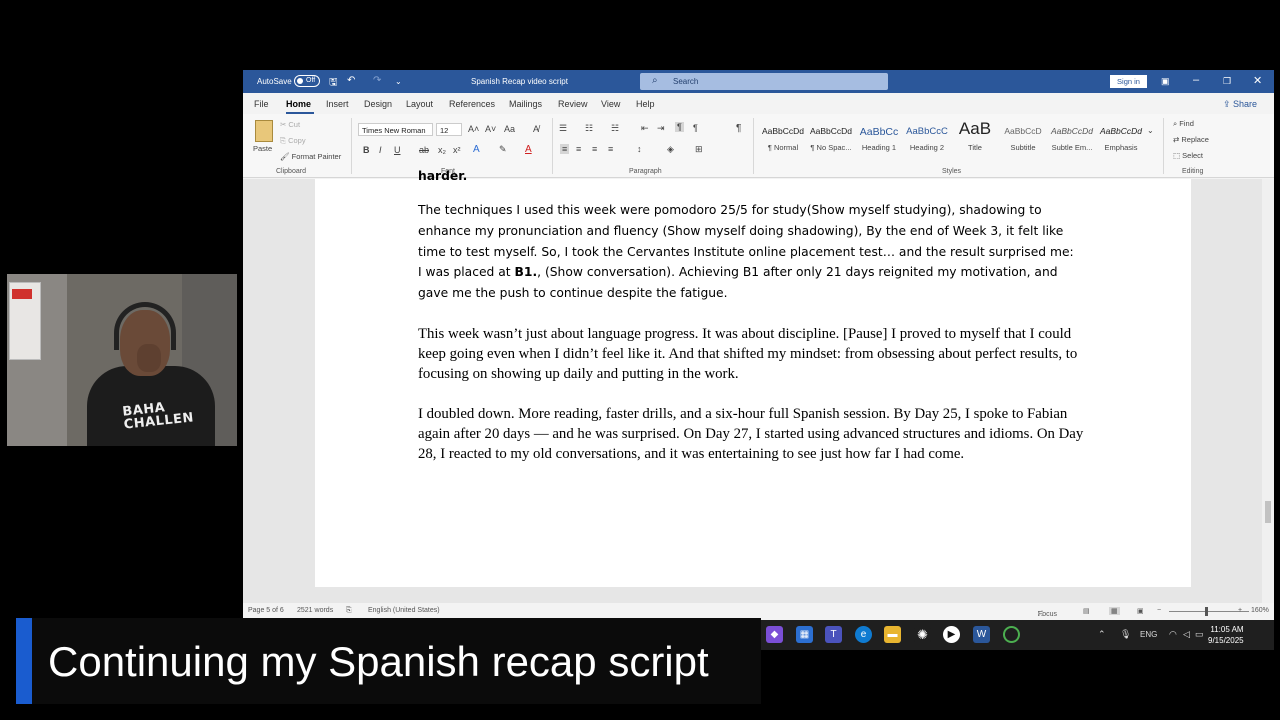 This screenshot has width=1280, height=720. Describe the element at coordinates (738, 128) in the screenshot. I see `show-formatting-icon: ¶` at that location.